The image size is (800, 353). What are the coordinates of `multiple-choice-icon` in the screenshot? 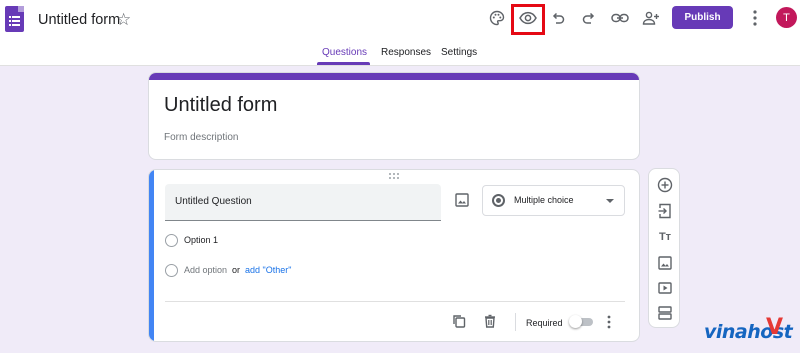 It's located at (498, 200).